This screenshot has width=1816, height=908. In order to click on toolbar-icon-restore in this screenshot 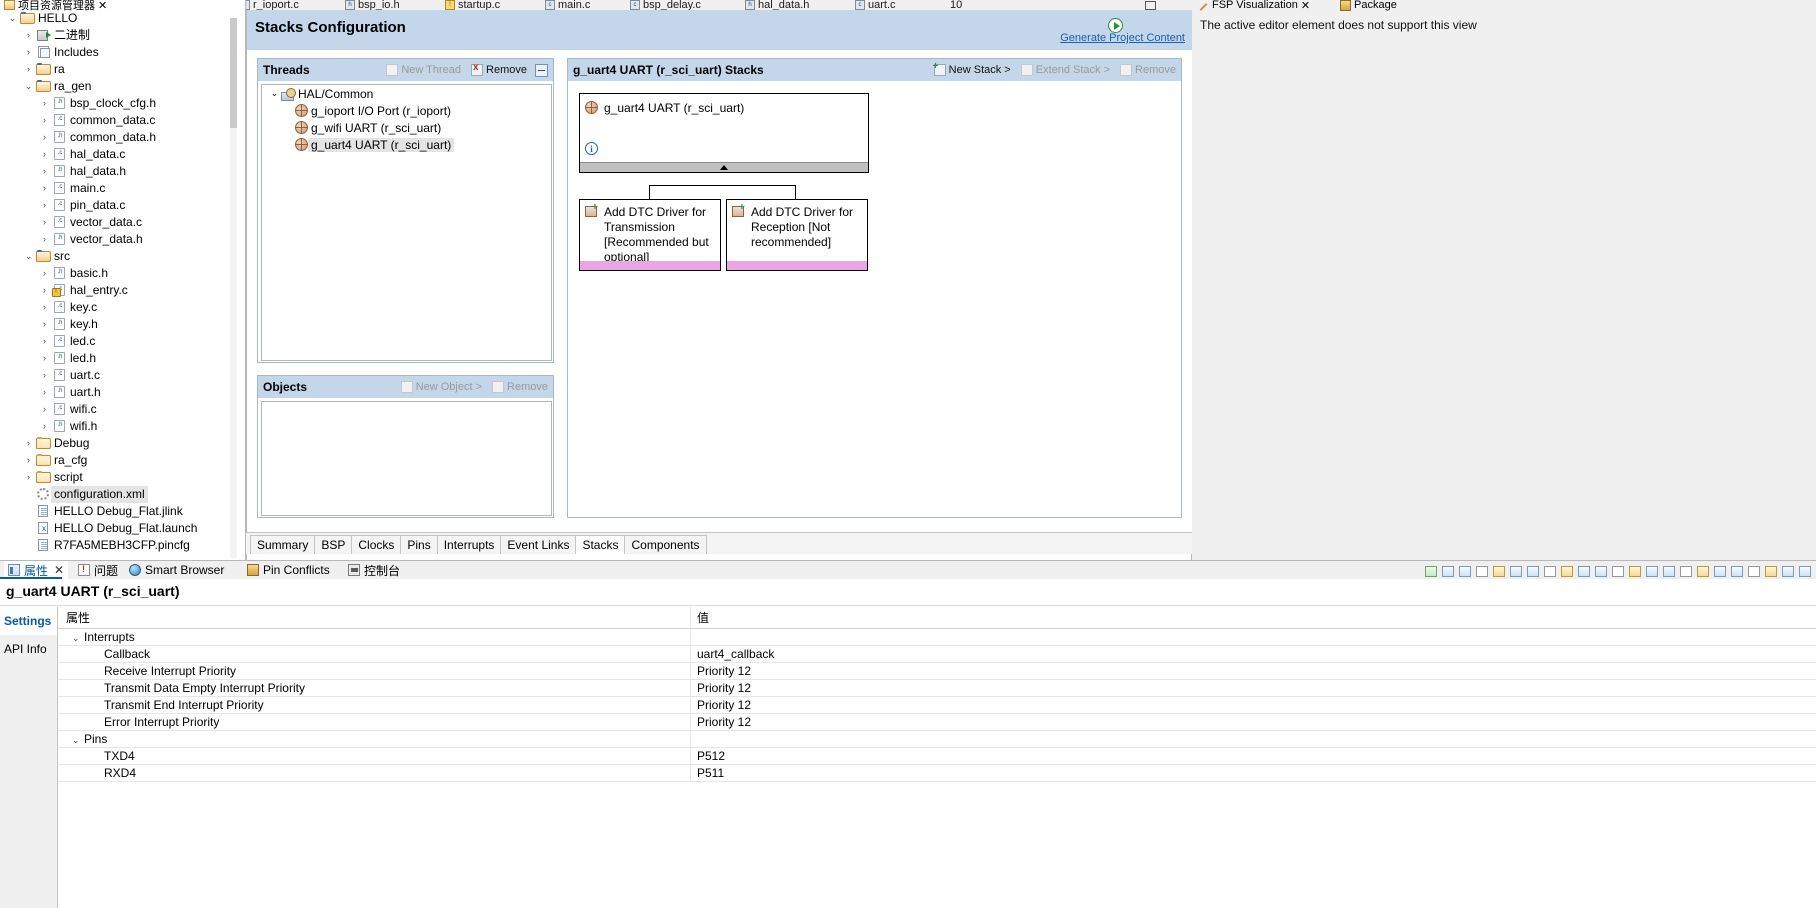, I will do `click(1719, 571)`.